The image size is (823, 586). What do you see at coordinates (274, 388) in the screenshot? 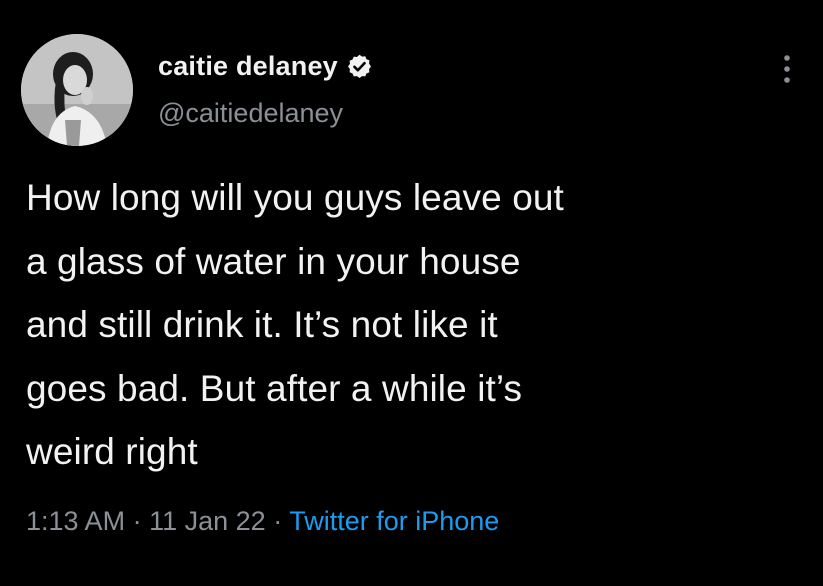
I see `tweet-text-line: goes bad. But after a while it’s` at bounding box center [274, 388].